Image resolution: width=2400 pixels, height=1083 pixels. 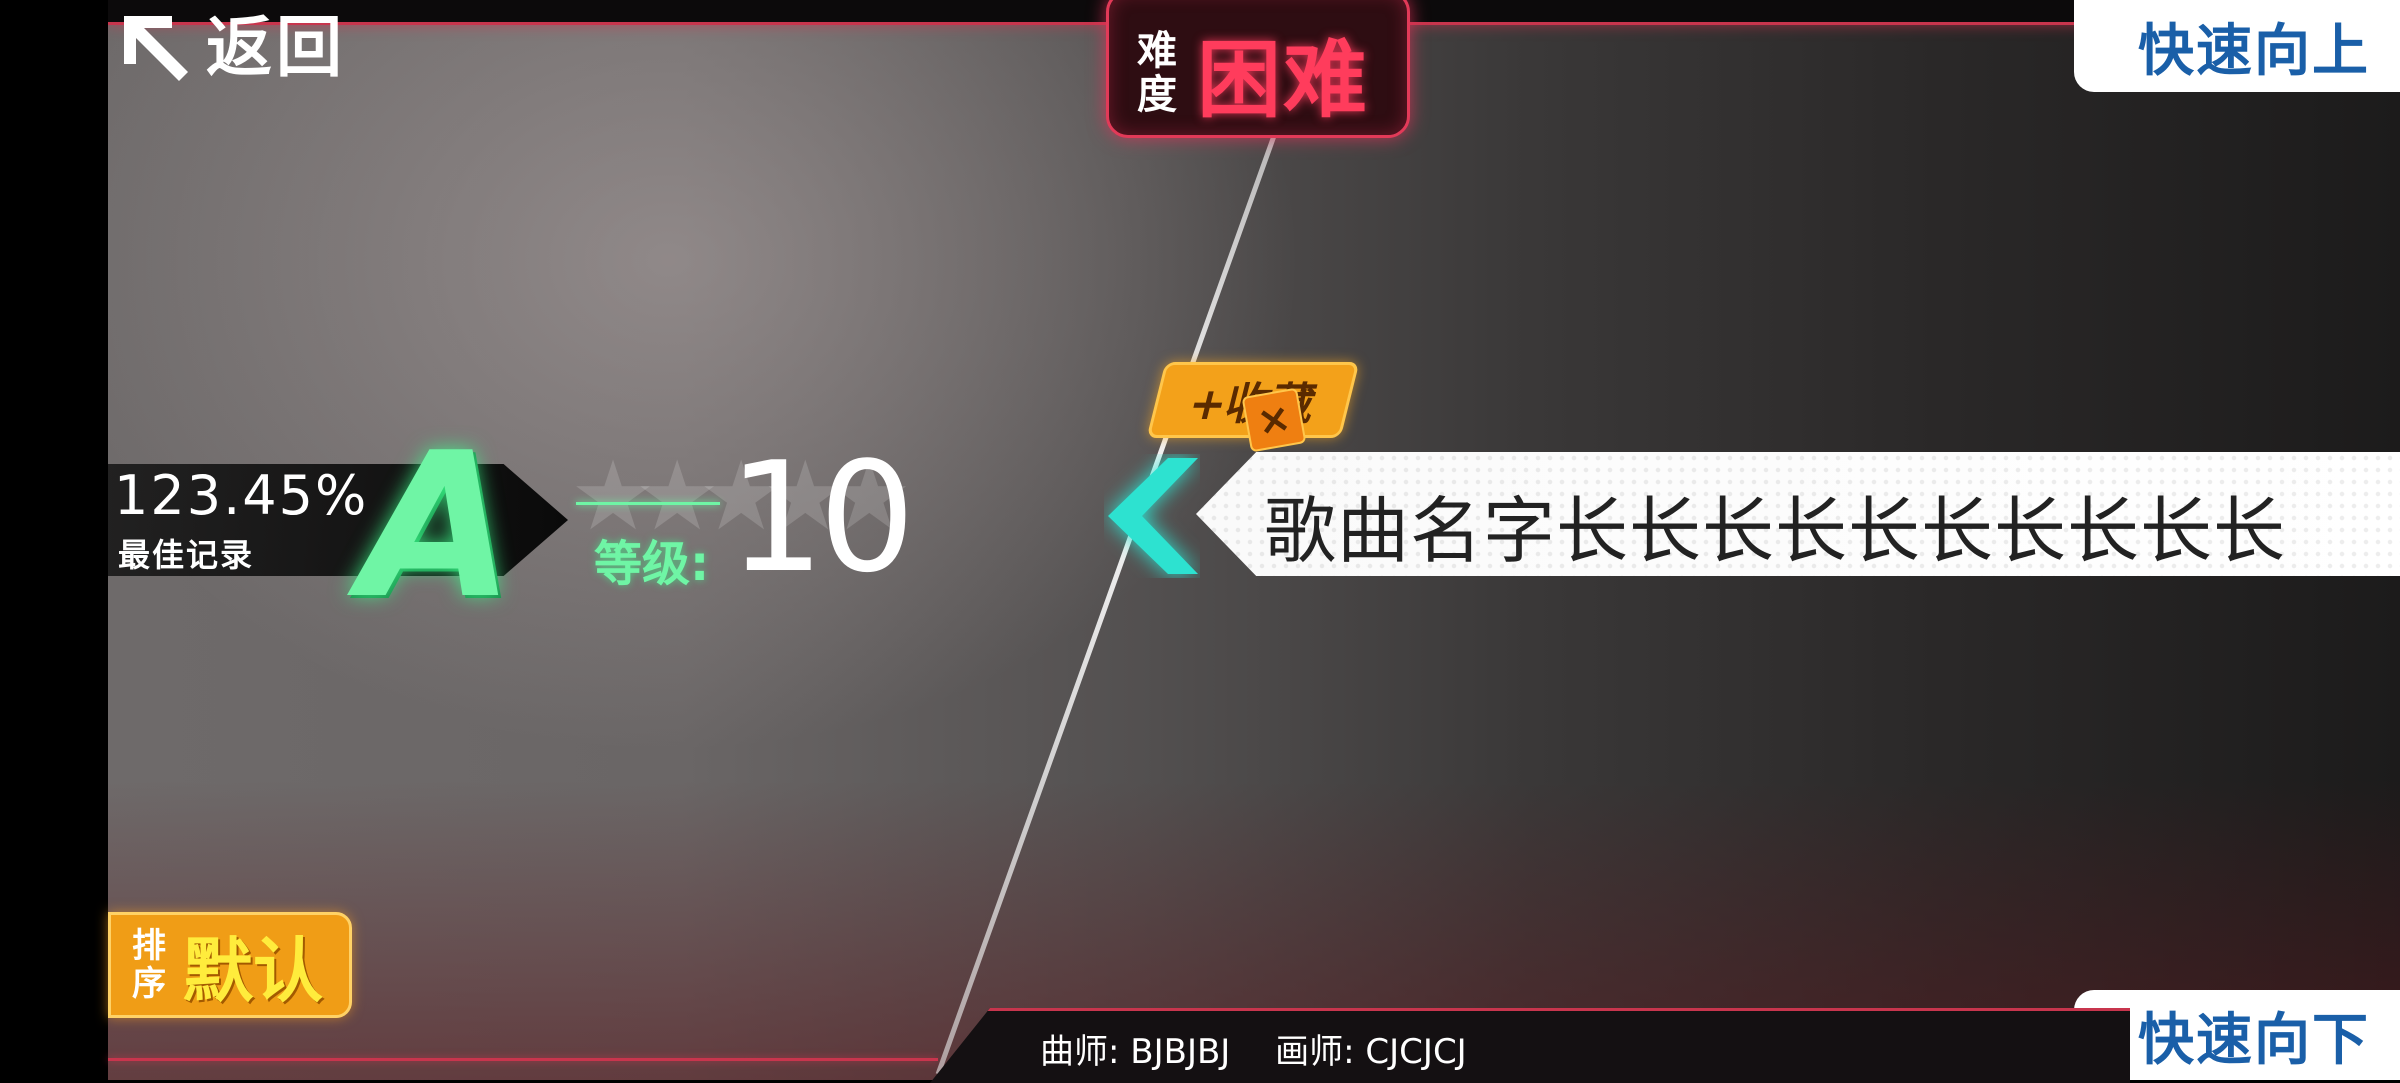 I want to click on credits: 曲师: BJBJBJ 画师: CJCJCJ, so click(x=1270, y=1048).